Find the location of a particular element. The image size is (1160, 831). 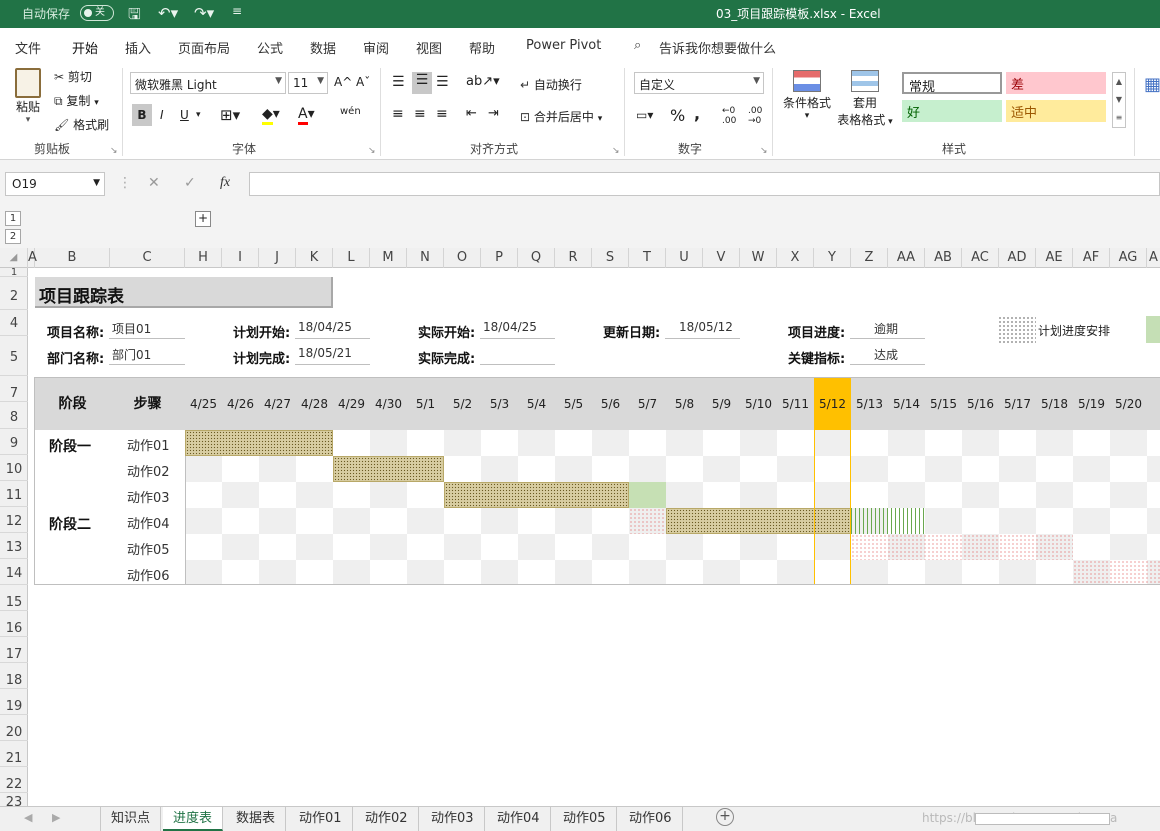

row-header: 9 is located at coordinates (14, 442).